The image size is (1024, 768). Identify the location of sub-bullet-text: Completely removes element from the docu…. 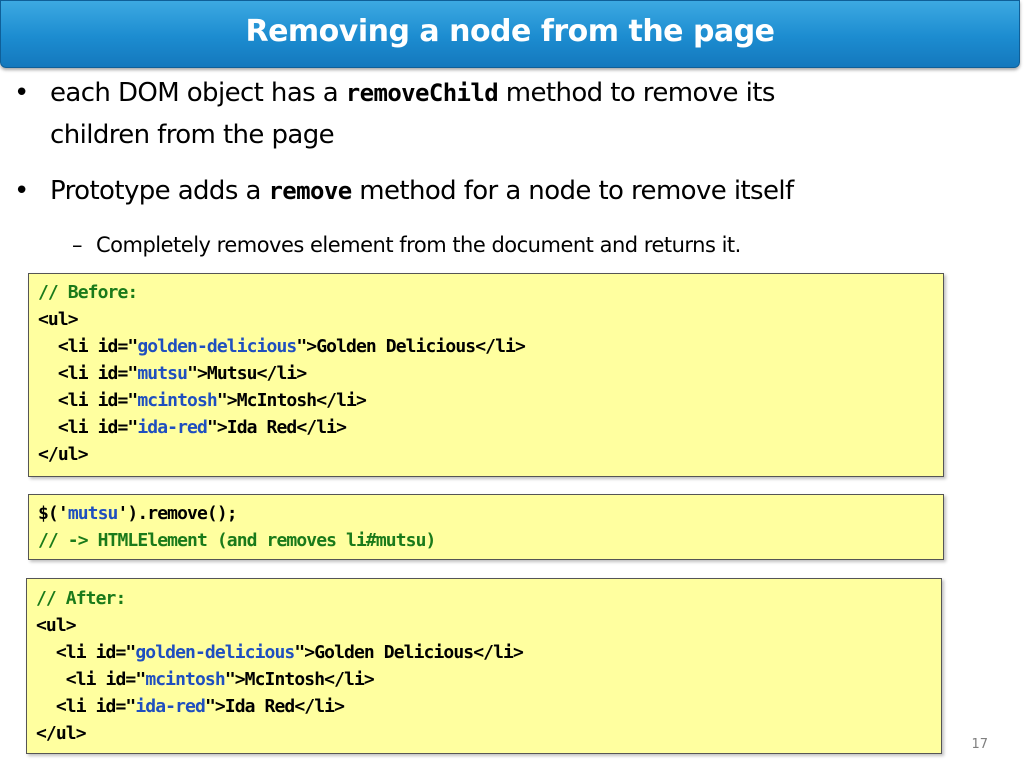
(418, 245).